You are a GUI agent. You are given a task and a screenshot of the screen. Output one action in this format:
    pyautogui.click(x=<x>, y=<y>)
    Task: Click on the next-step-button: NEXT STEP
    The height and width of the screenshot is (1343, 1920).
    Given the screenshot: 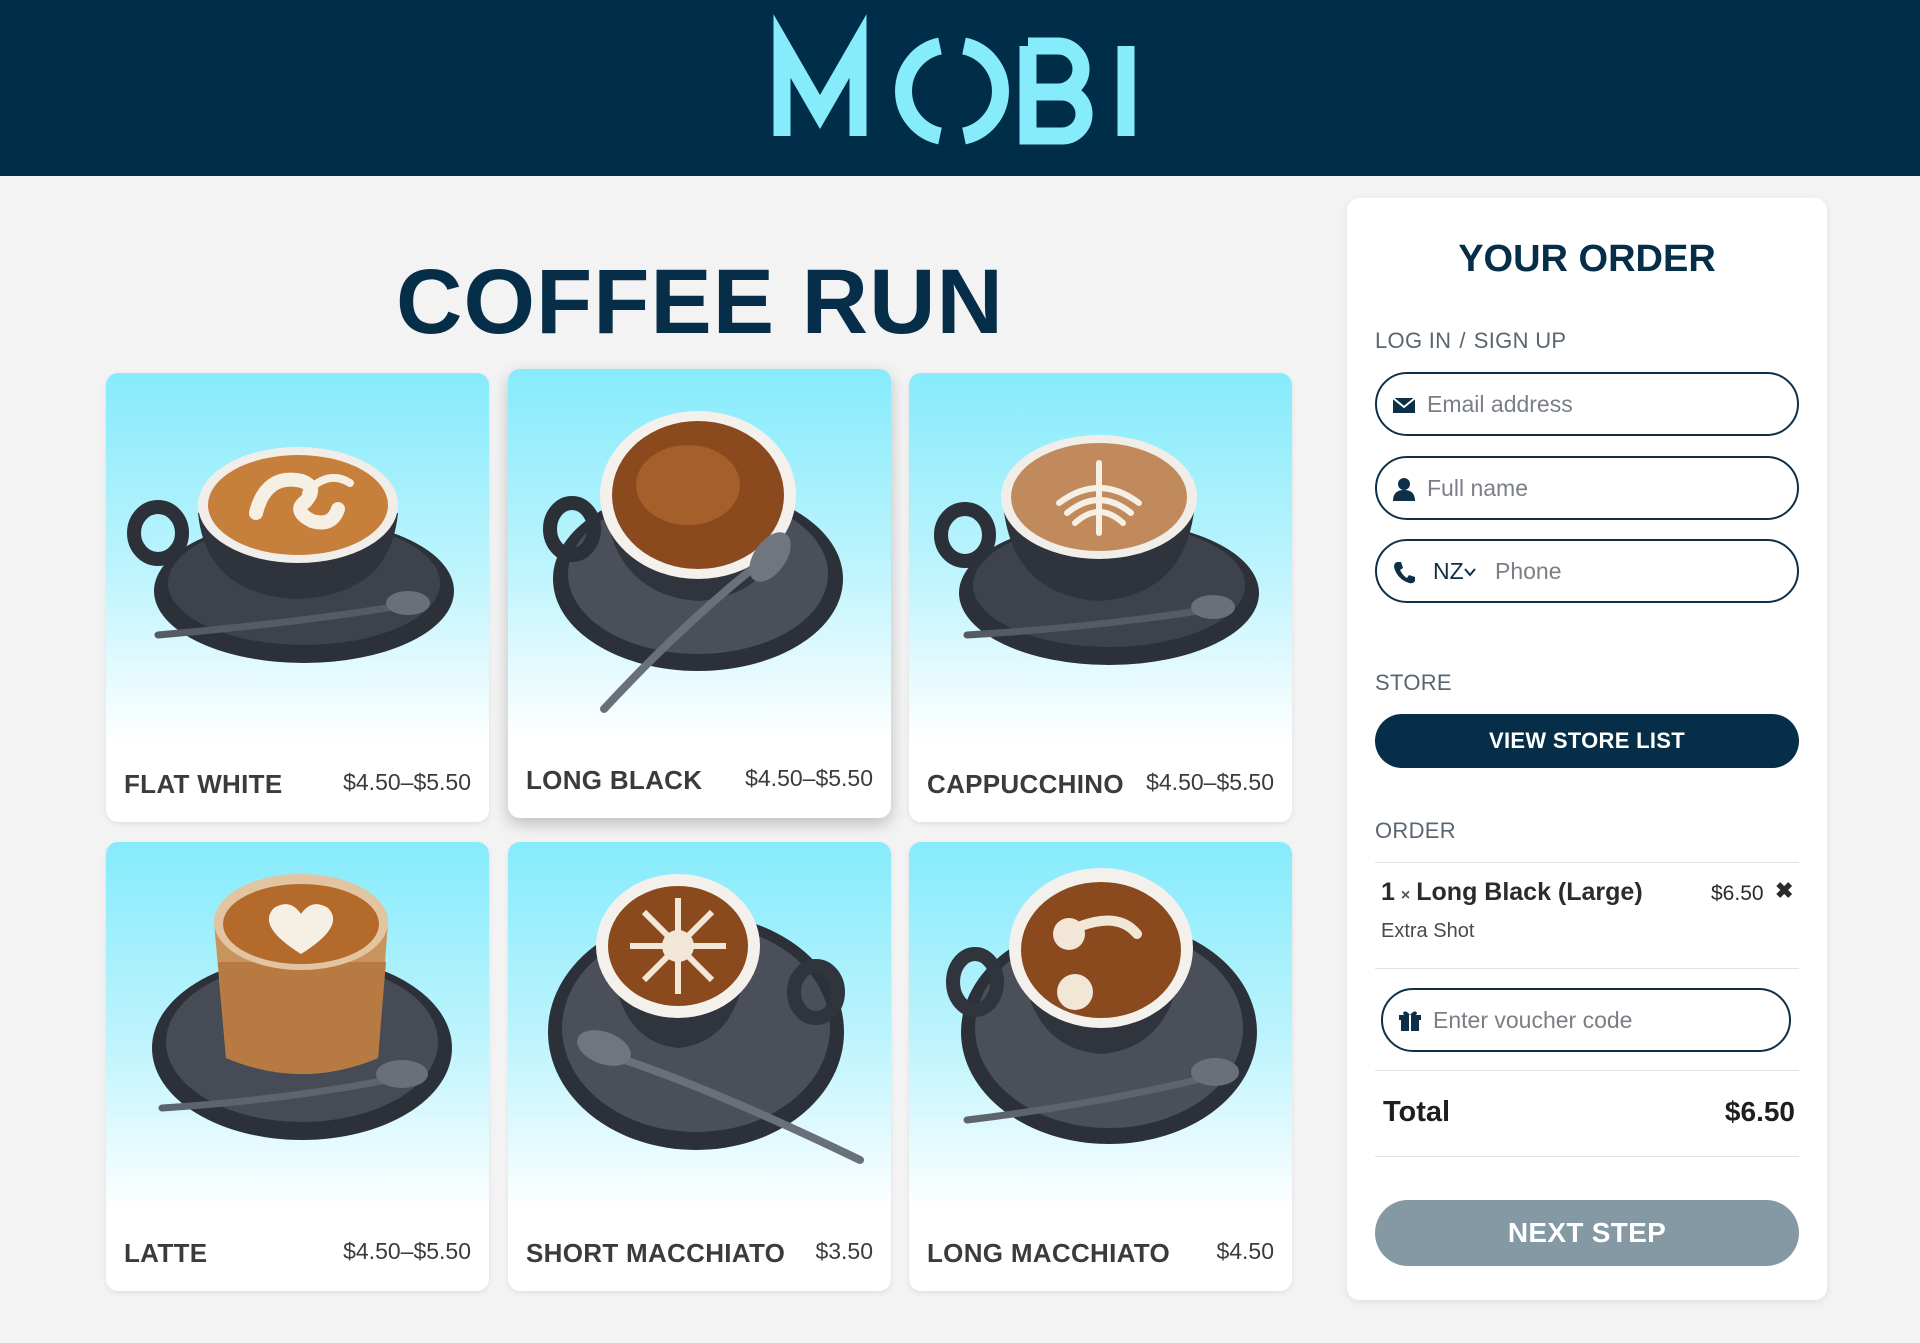 What is the action you would take?
    pyautogui.click(x=1587, y=1233)
    